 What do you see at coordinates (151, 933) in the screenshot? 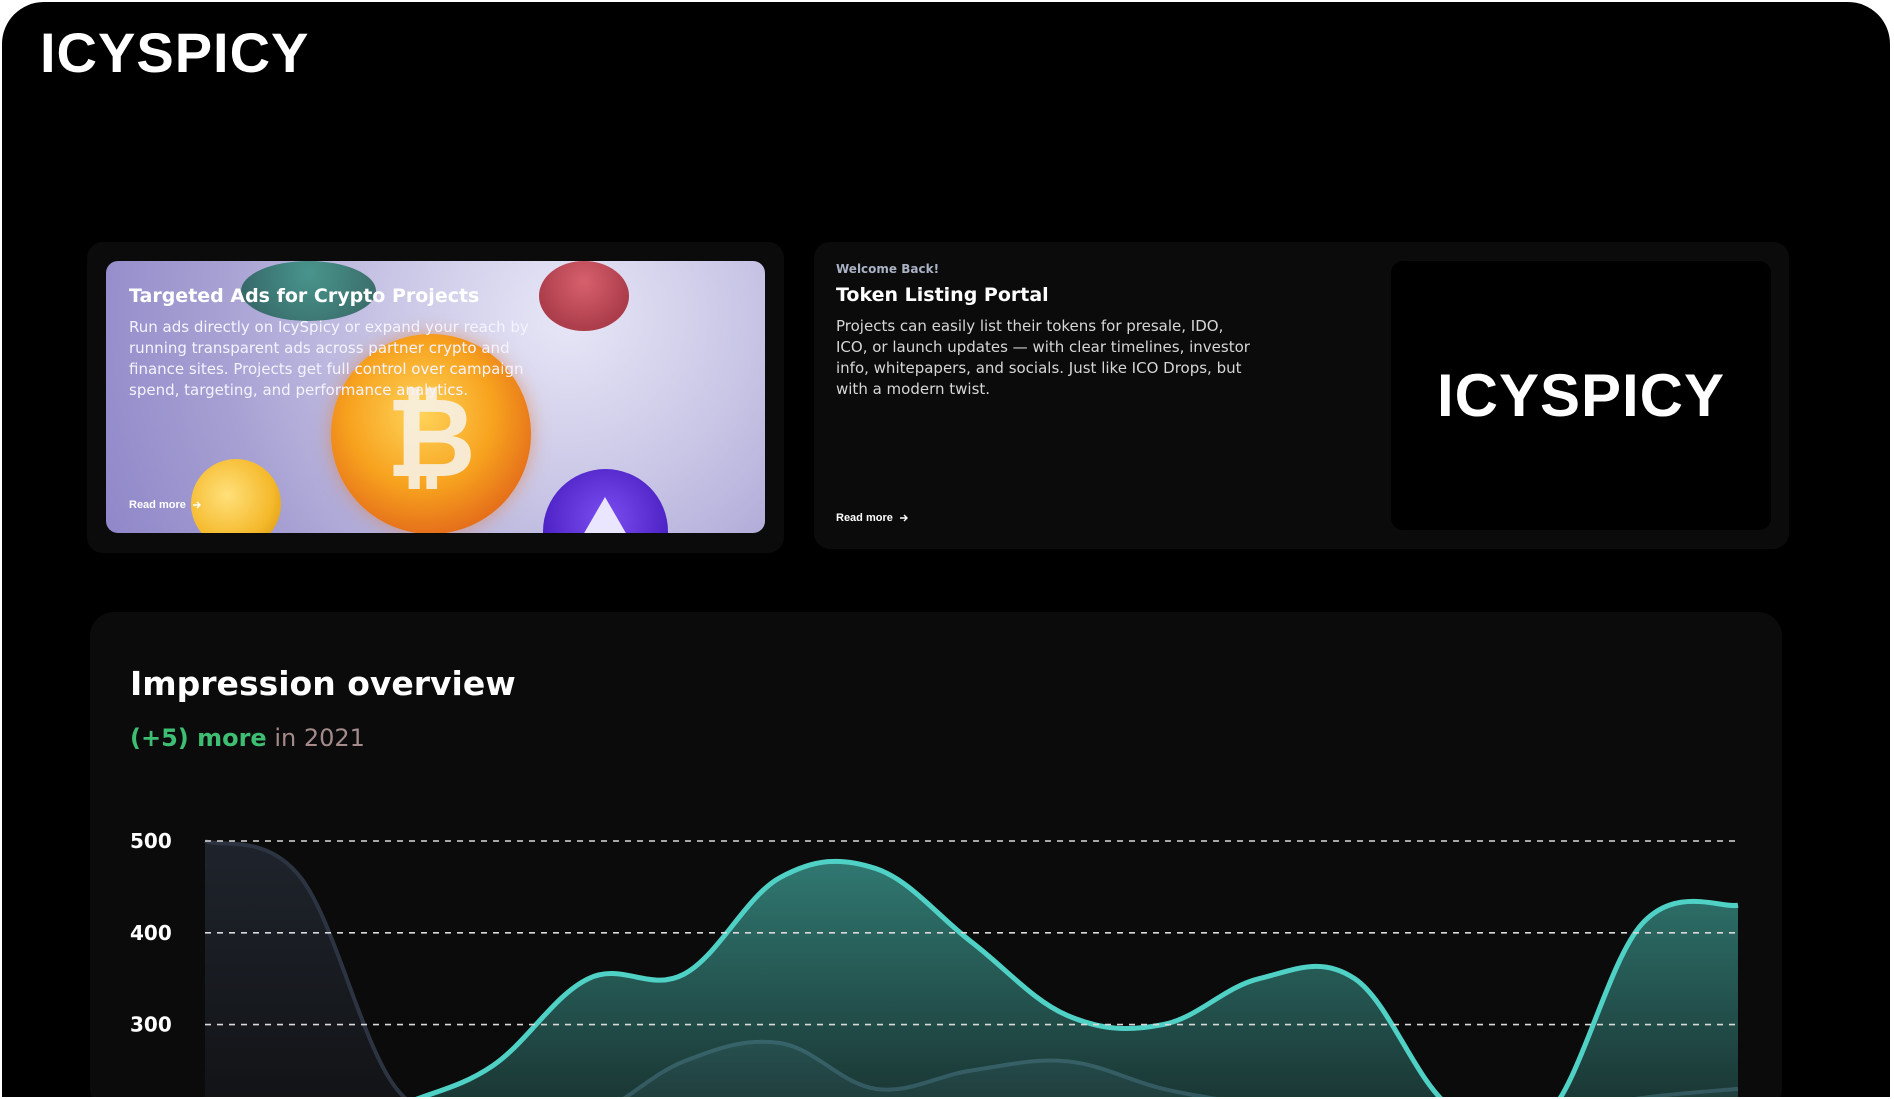
I see `y-tick-label: 400` at bounding box center [151, 933].